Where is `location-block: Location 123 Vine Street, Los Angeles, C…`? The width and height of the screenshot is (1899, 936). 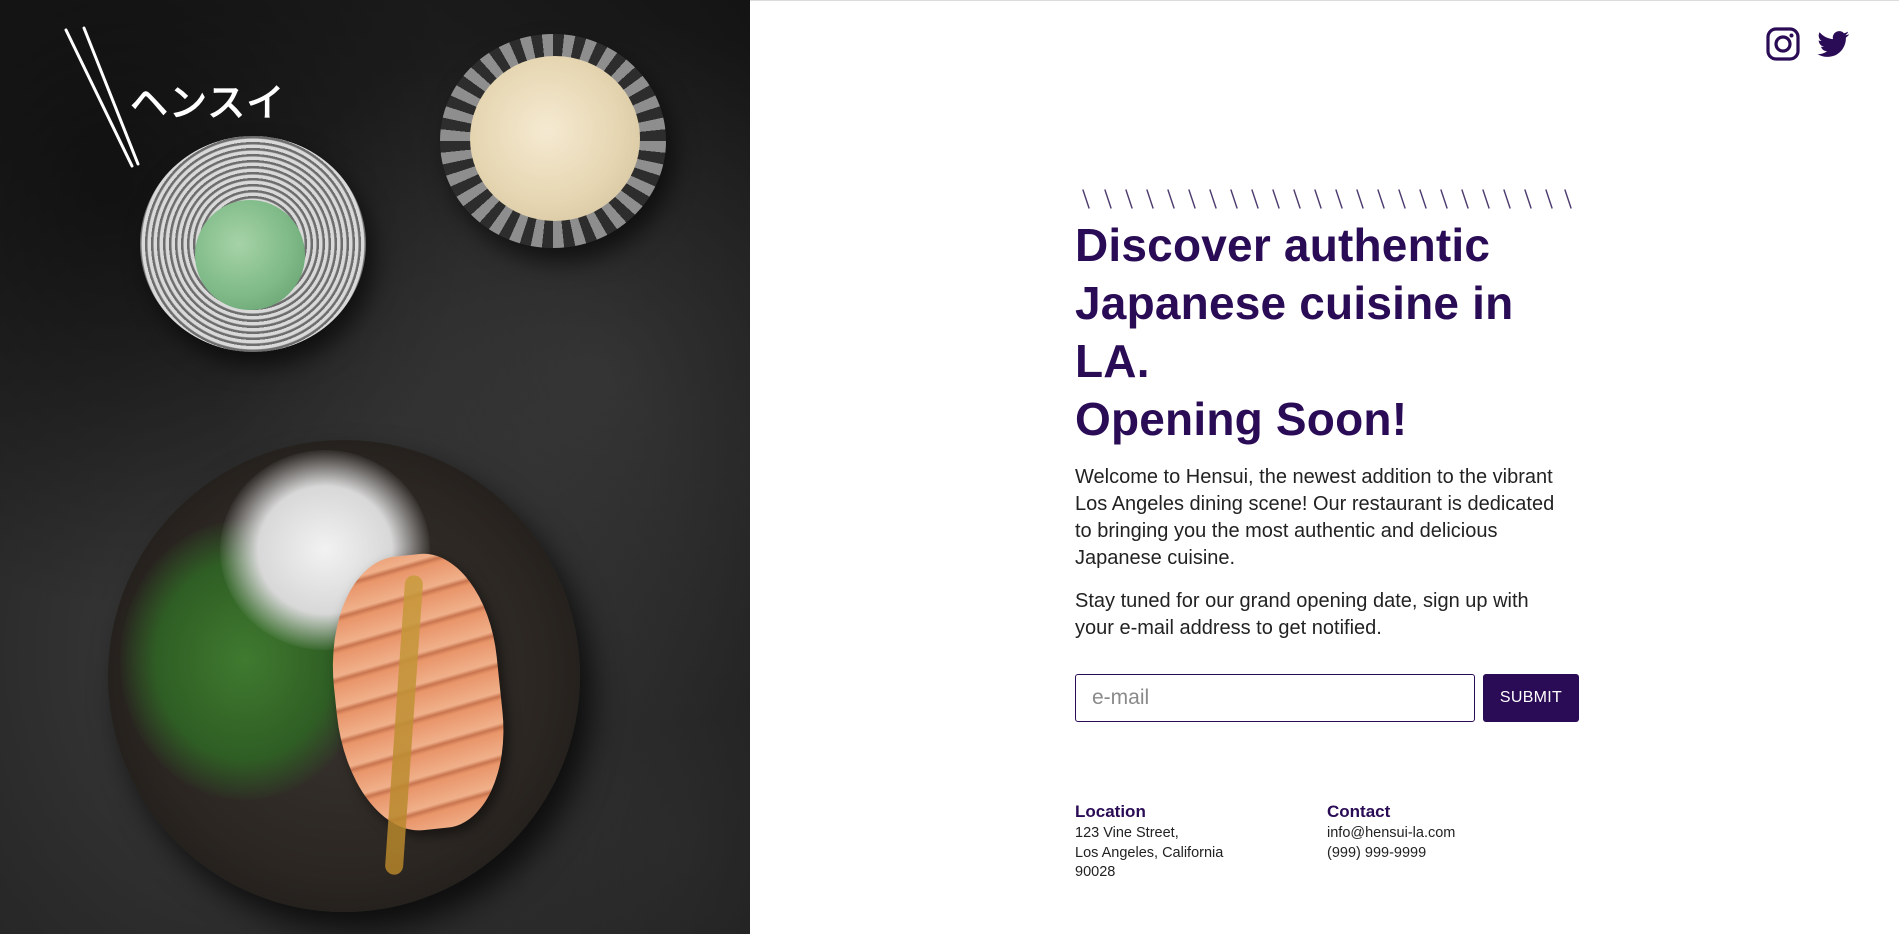
location-block: Location 123 Vine Street, Los Angeles, C… is located at coordinates (1201, 842).